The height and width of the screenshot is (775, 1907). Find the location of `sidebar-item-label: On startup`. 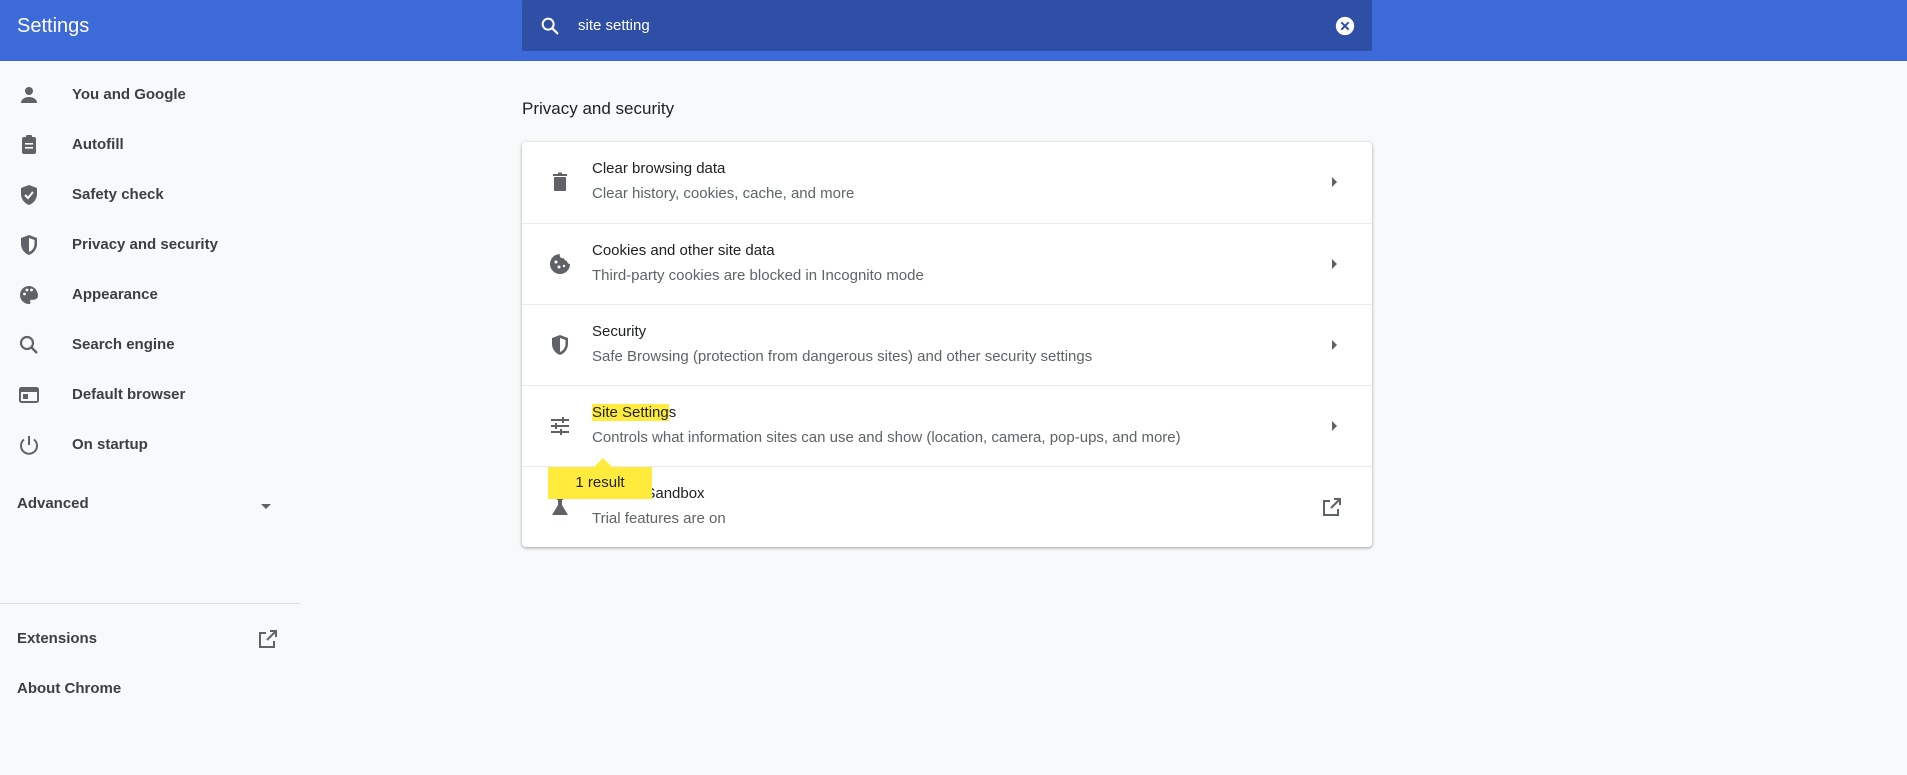

sidebar-item-label: On startup is located at coordinates (110, 444).